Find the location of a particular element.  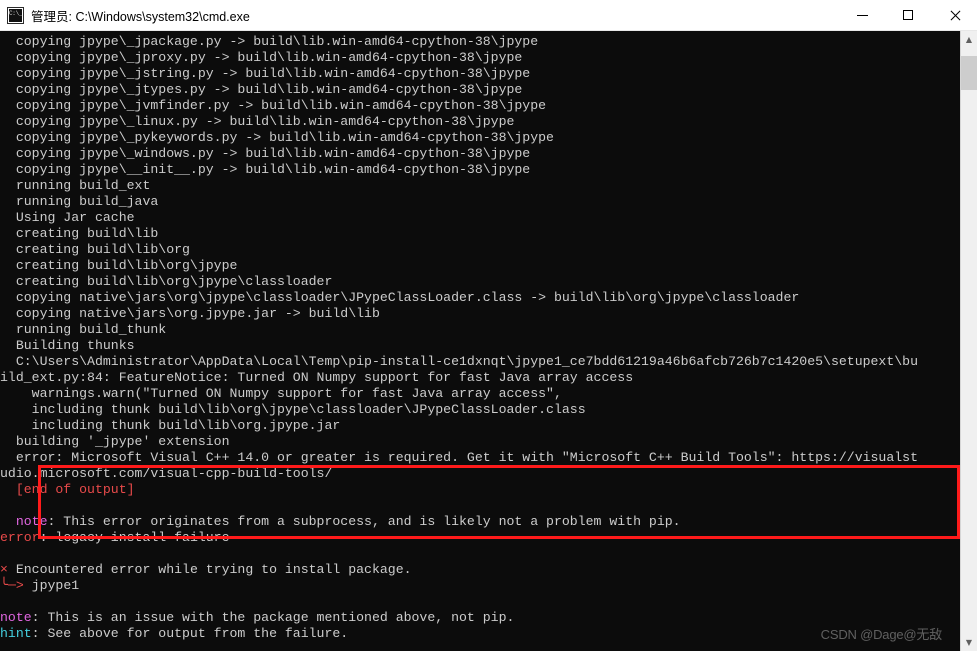

close-icon is located at coordinates (954, 15).